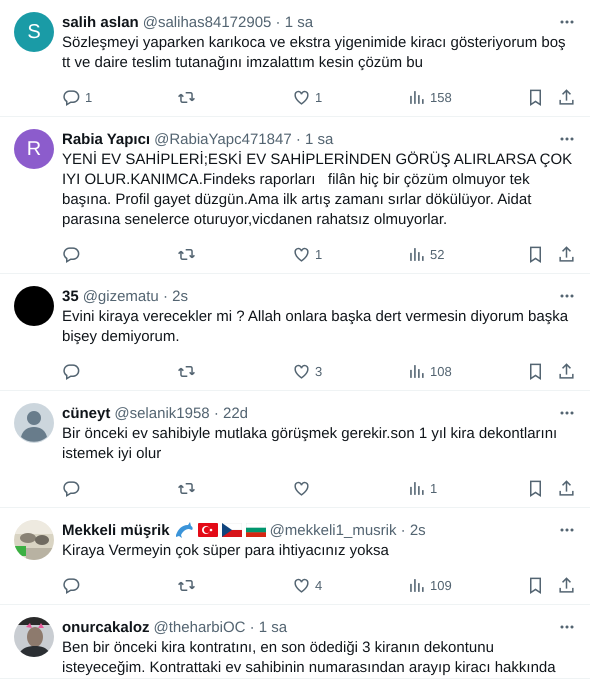 This screenshot has width=590, height=691. What do you see at coordinates (232, 530) in the screenshot?
I see `czech-flag-icon` at bounding box center [232, 530].